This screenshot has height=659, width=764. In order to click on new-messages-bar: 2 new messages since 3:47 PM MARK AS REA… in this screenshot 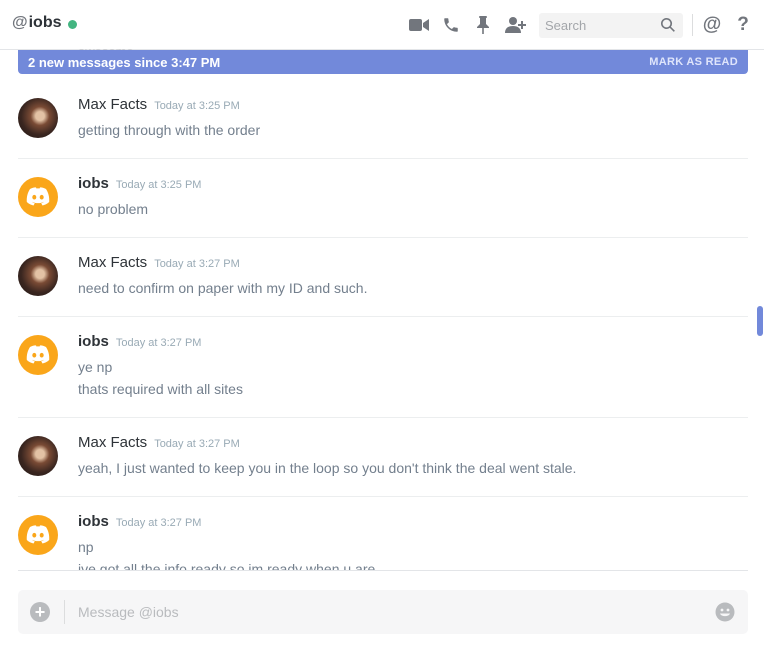, I will do `click(383, 62)`.